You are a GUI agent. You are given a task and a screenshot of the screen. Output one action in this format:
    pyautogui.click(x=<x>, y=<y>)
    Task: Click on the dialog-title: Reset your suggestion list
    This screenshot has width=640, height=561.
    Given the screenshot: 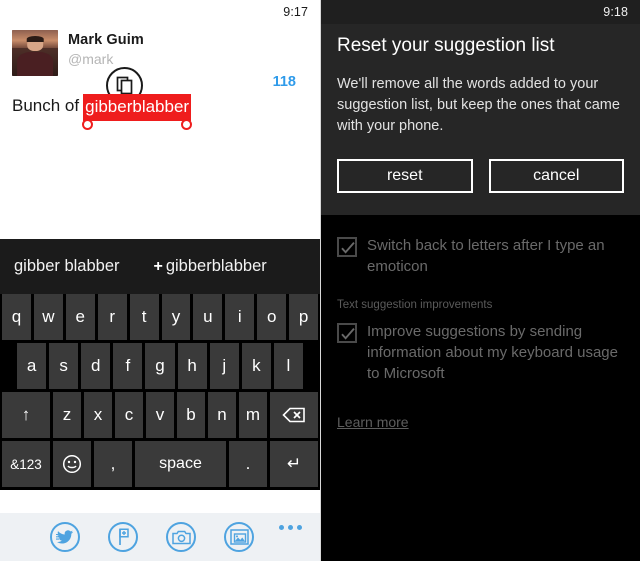 What is the action you would take?
    pyautogui.click(x=446, y=45)
    